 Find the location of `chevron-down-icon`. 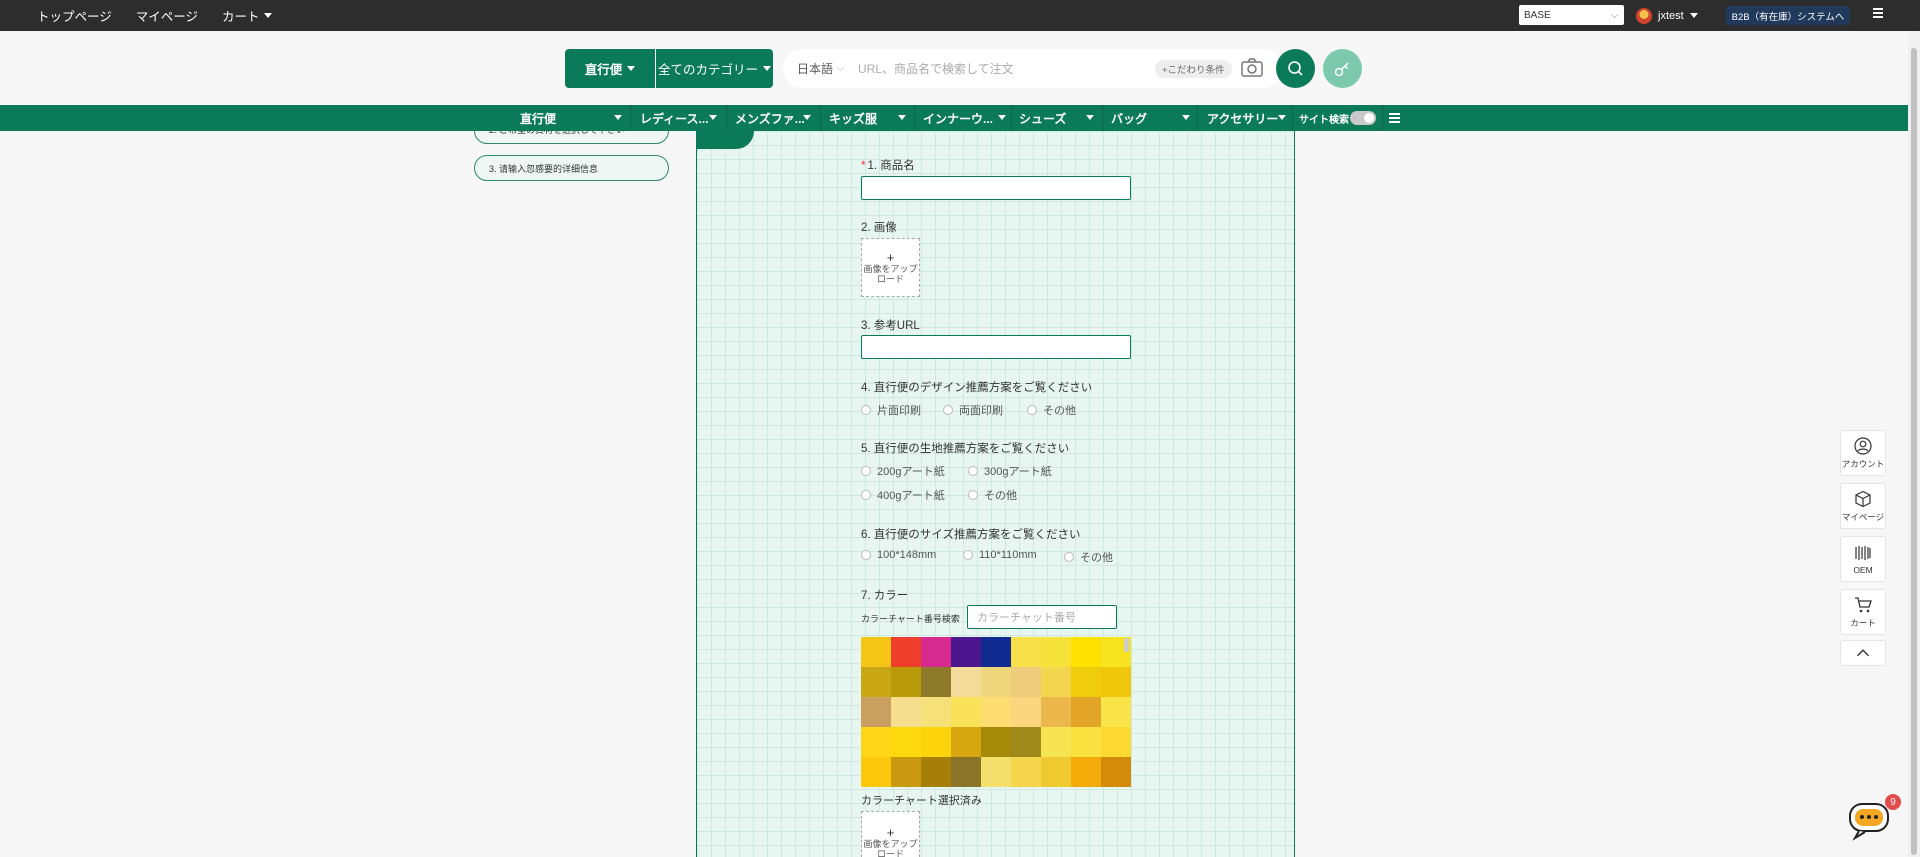

chevron-down-icon is located at coordinates (1693, 15).